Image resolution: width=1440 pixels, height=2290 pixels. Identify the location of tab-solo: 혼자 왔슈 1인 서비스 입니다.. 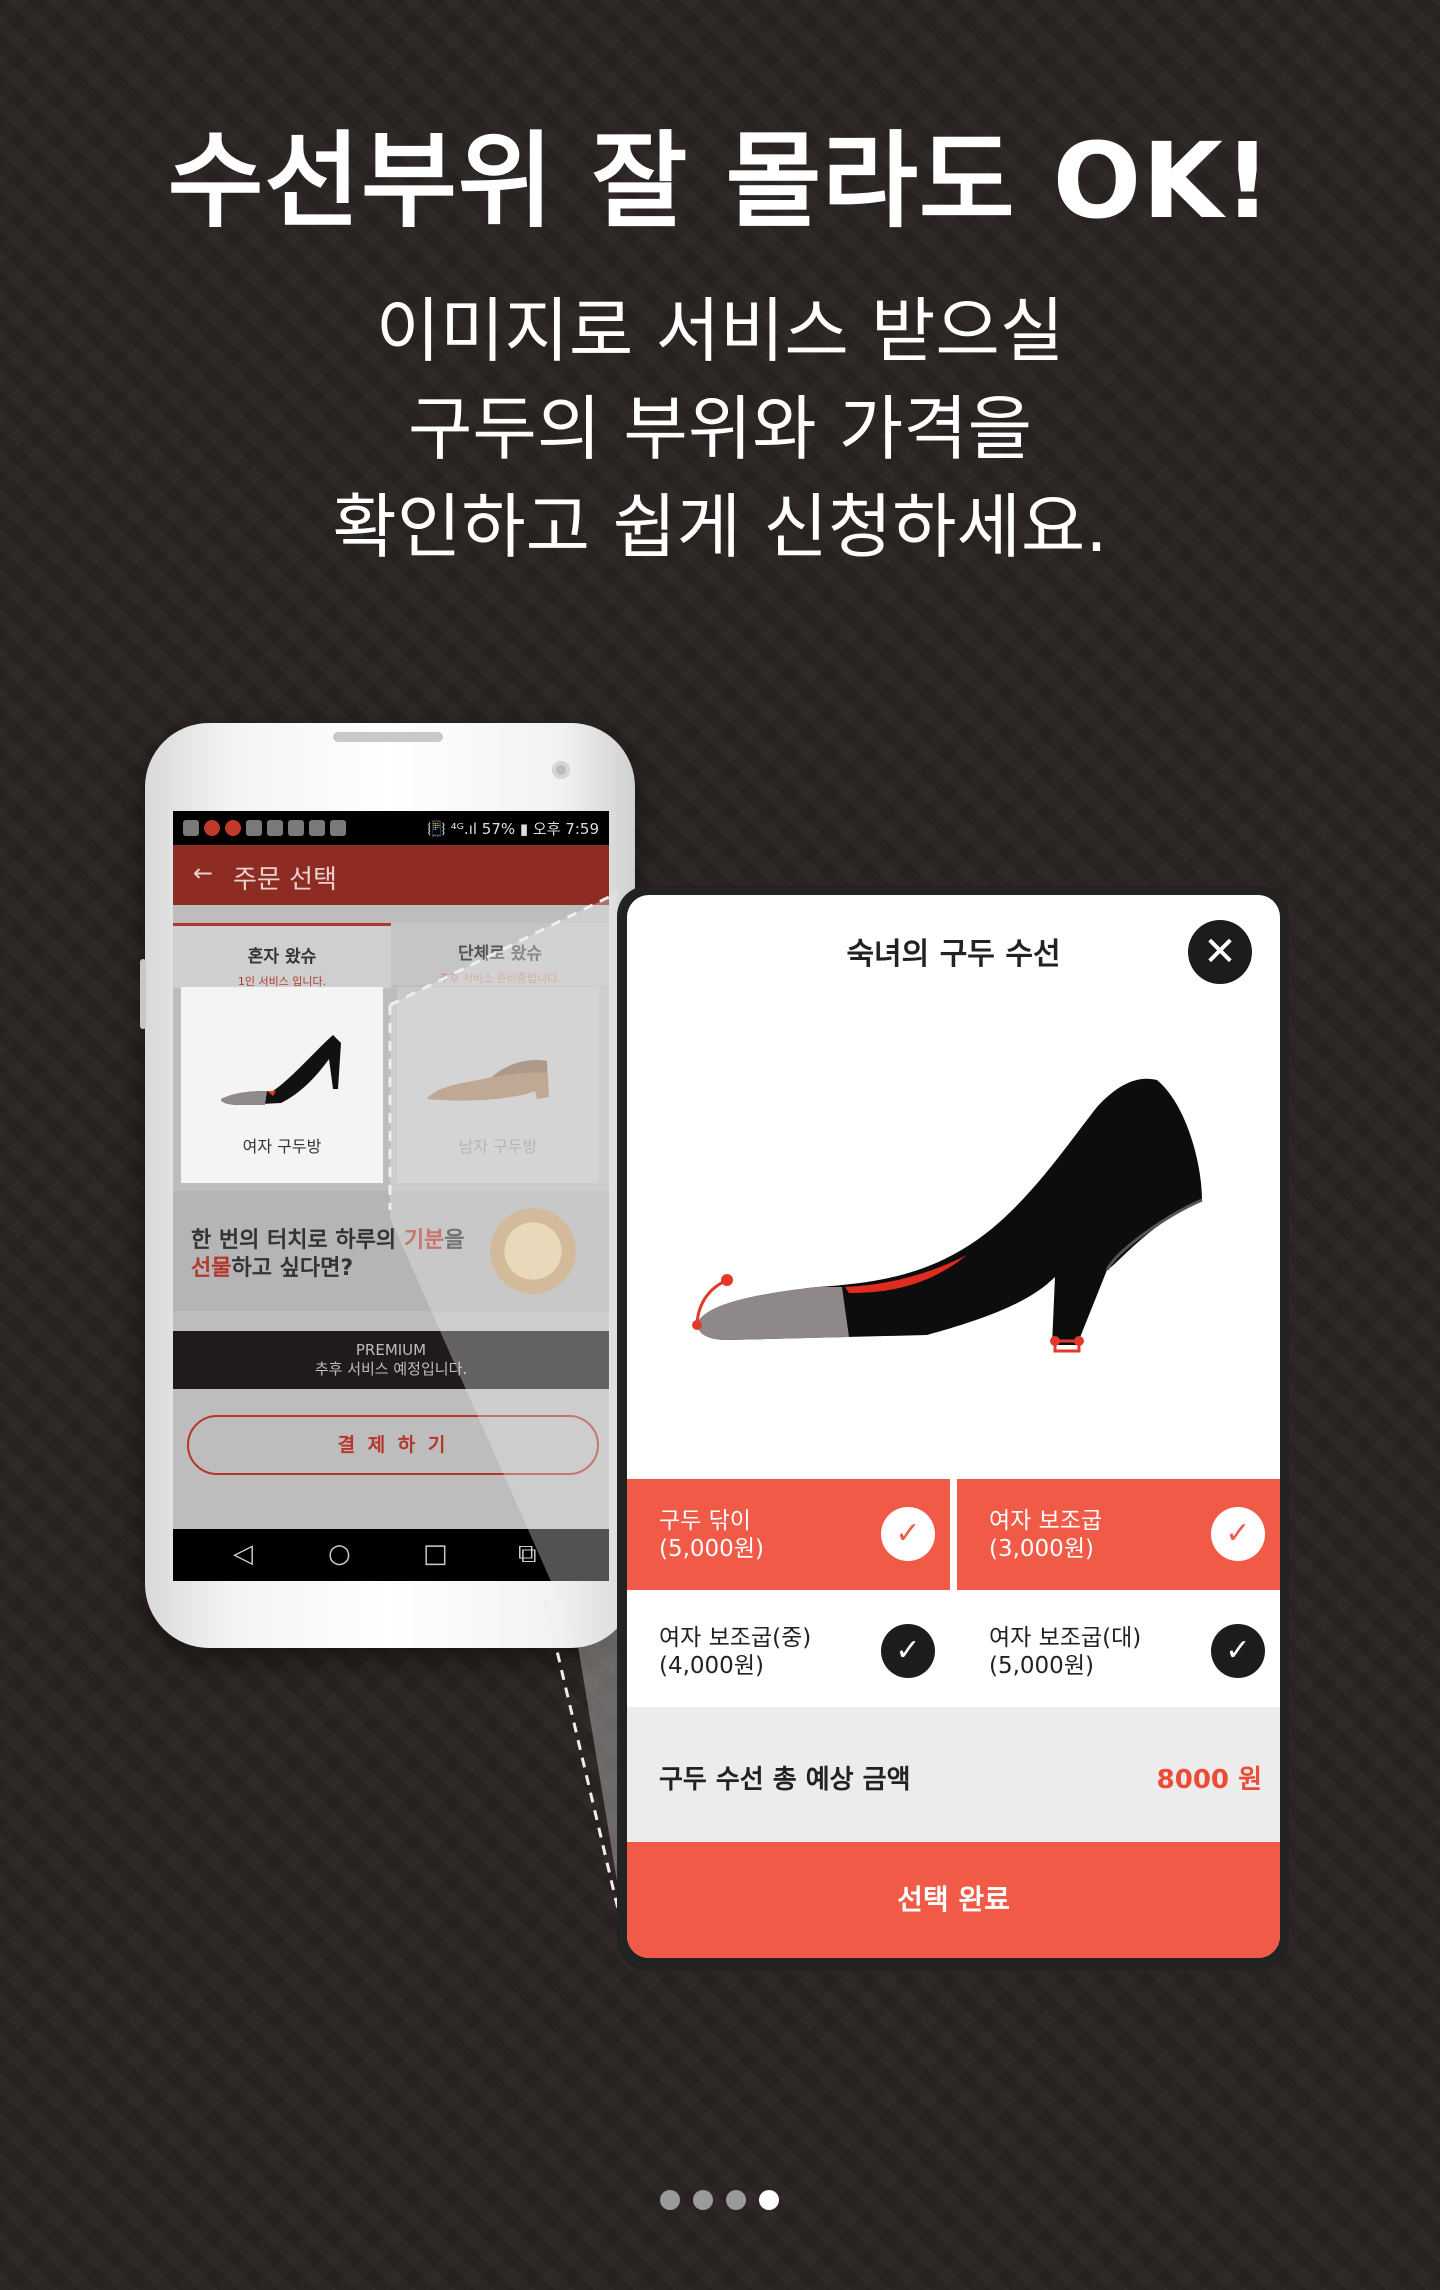
(282, 955).